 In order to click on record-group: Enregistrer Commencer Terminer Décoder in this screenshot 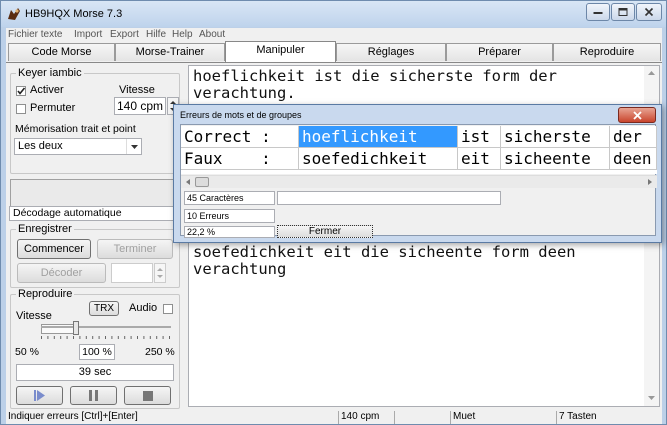, I will do `click(95, 255)`.